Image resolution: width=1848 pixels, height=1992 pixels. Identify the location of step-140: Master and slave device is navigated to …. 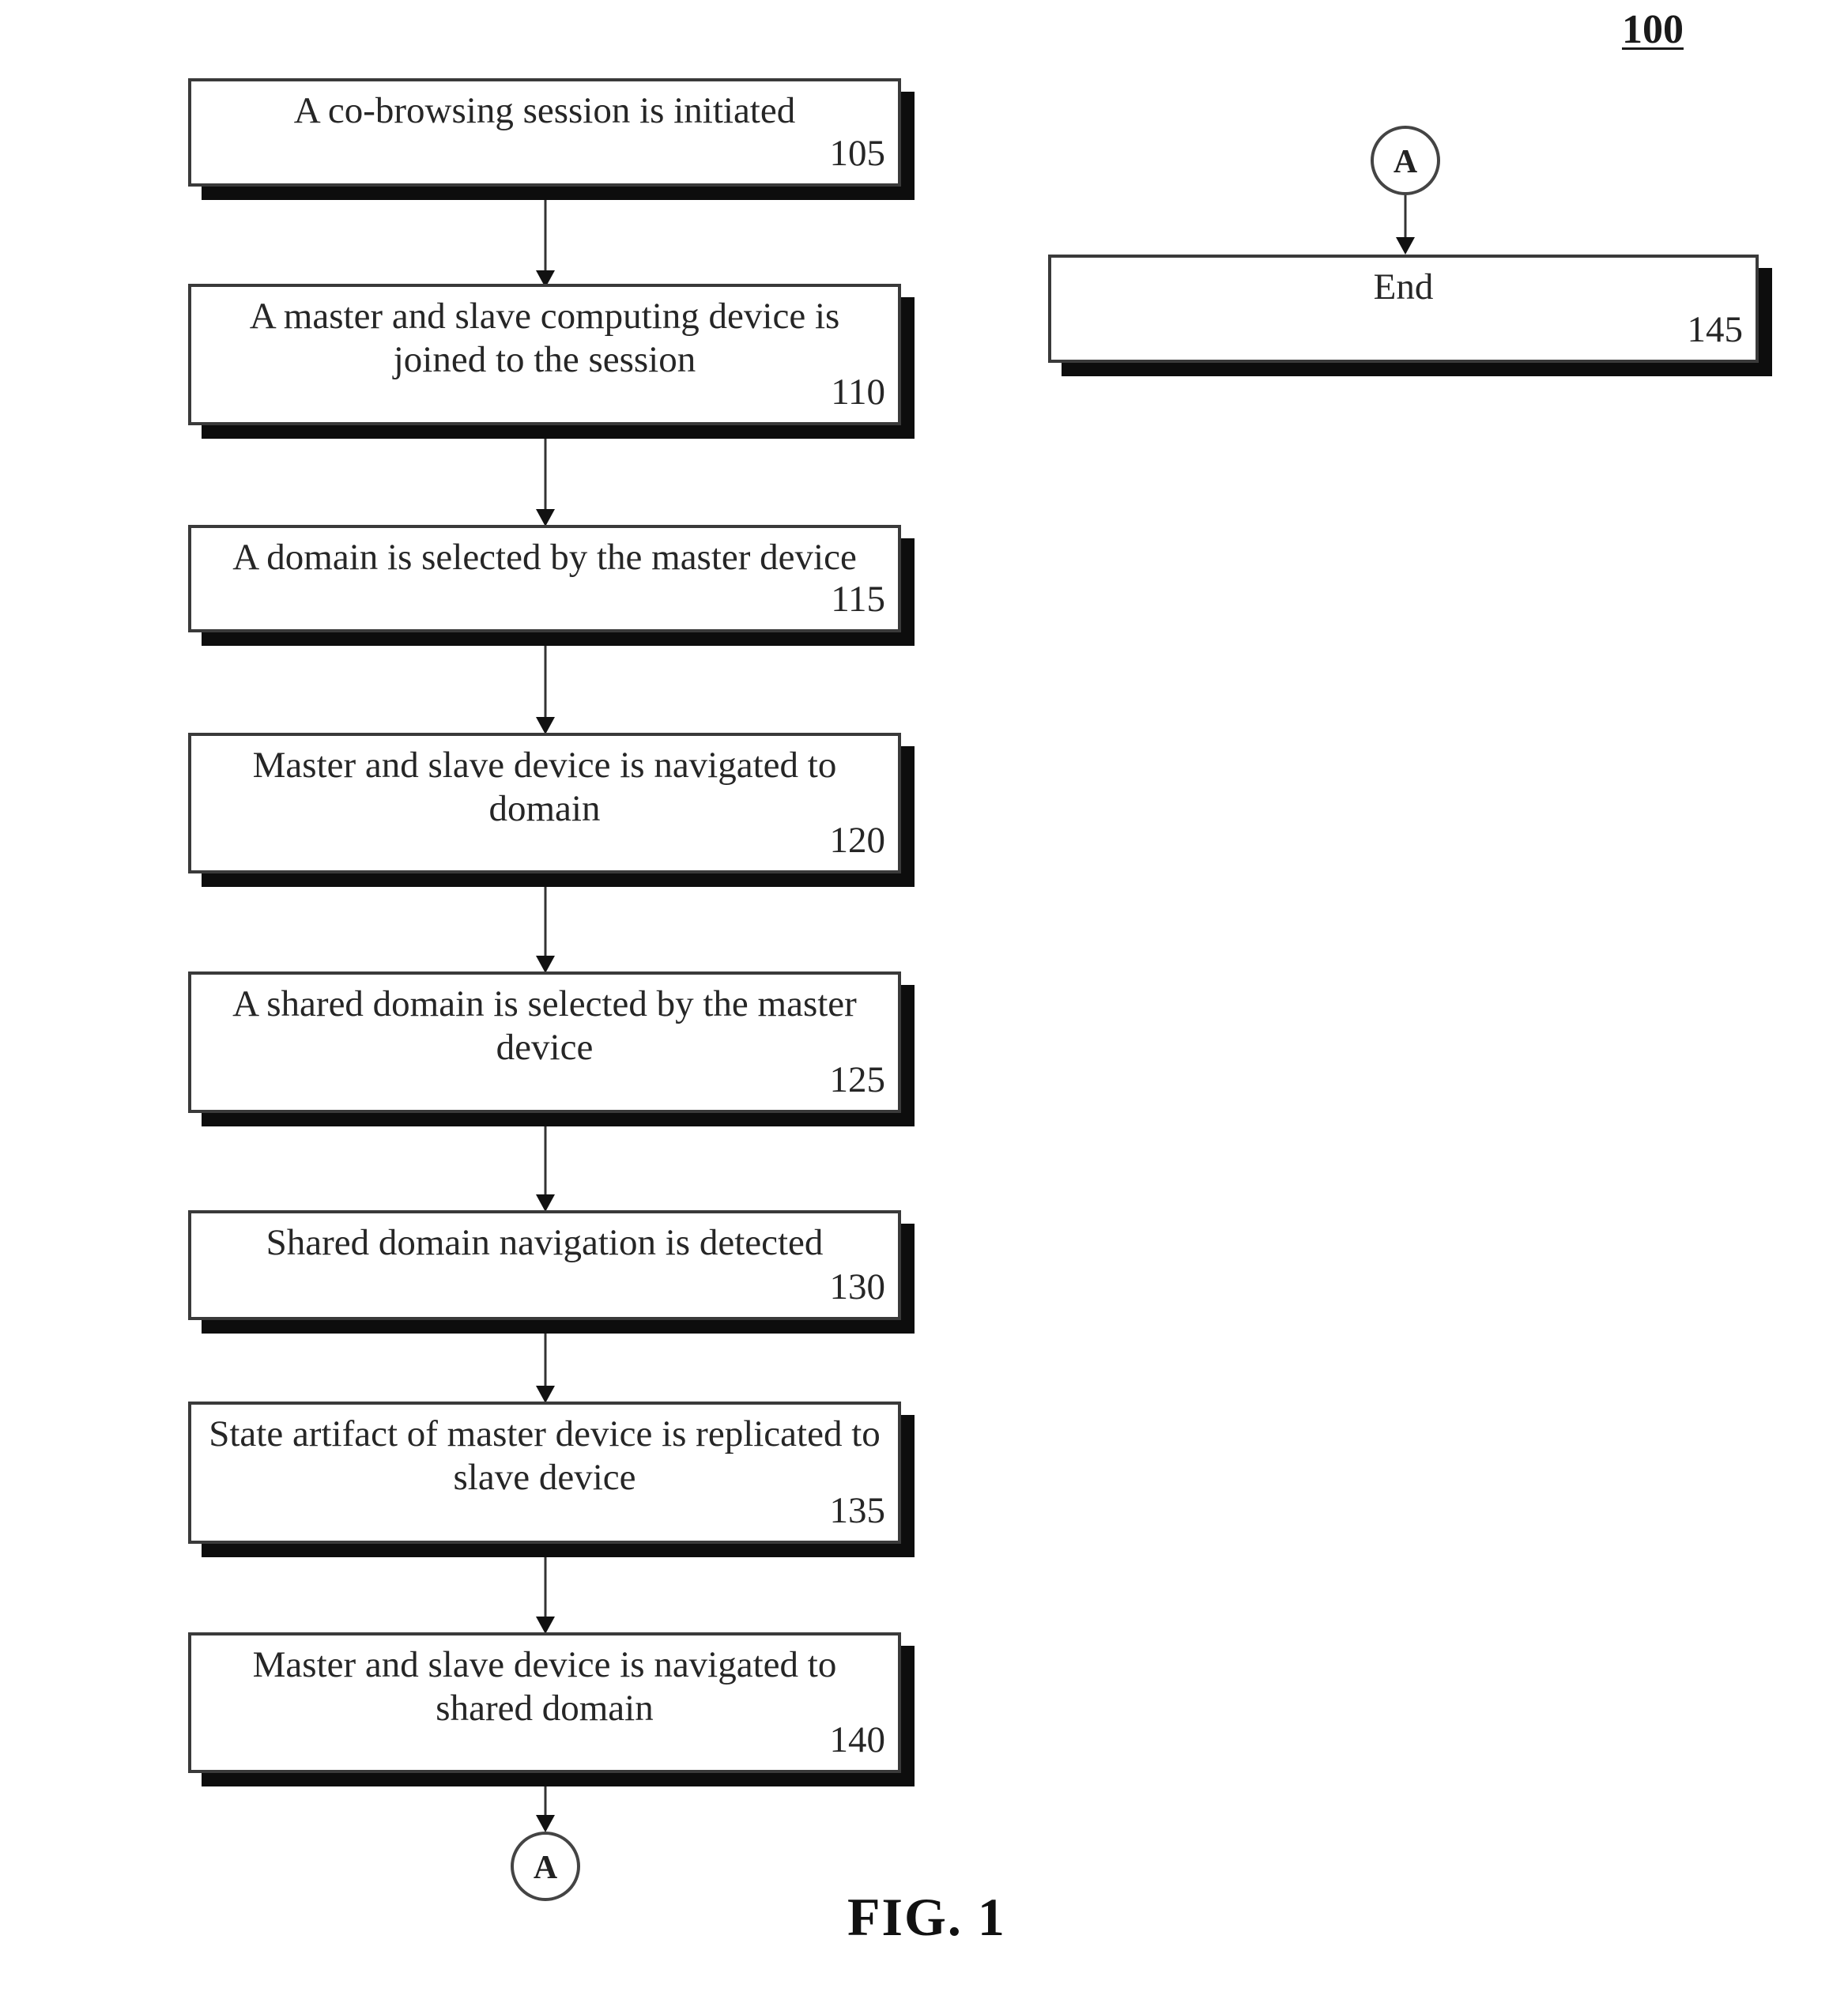
(544, 1702).